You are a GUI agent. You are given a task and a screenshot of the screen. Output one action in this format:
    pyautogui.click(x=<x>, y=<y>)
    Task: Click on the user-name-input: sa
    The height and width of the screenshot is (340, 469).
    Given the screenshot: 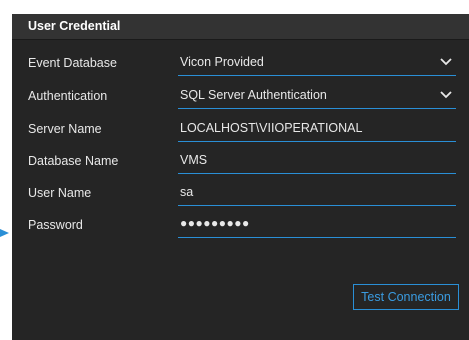 What is the action you would take?
    pyautogui.click(x=317, y=193)
    